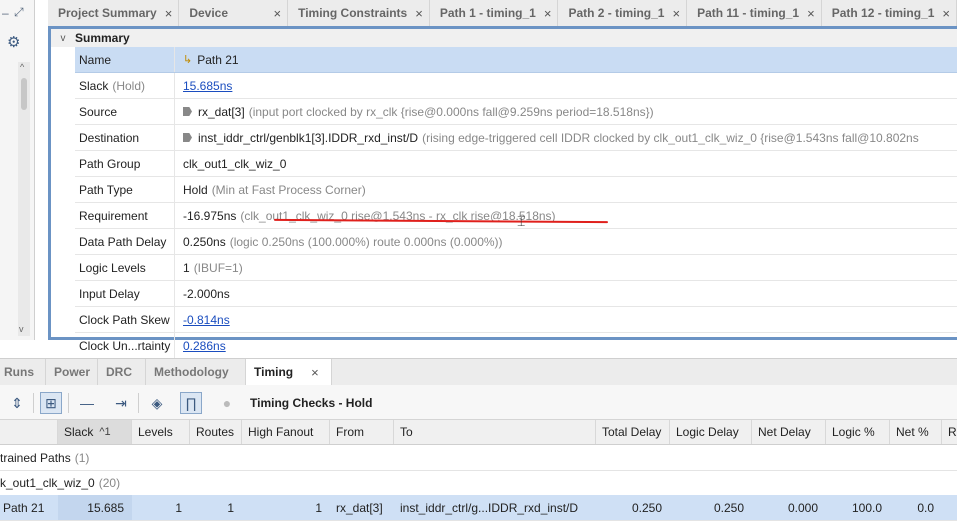  I want to click on table-group-row: k_out1_clk_wiz_0 (20), so click(478, 483).